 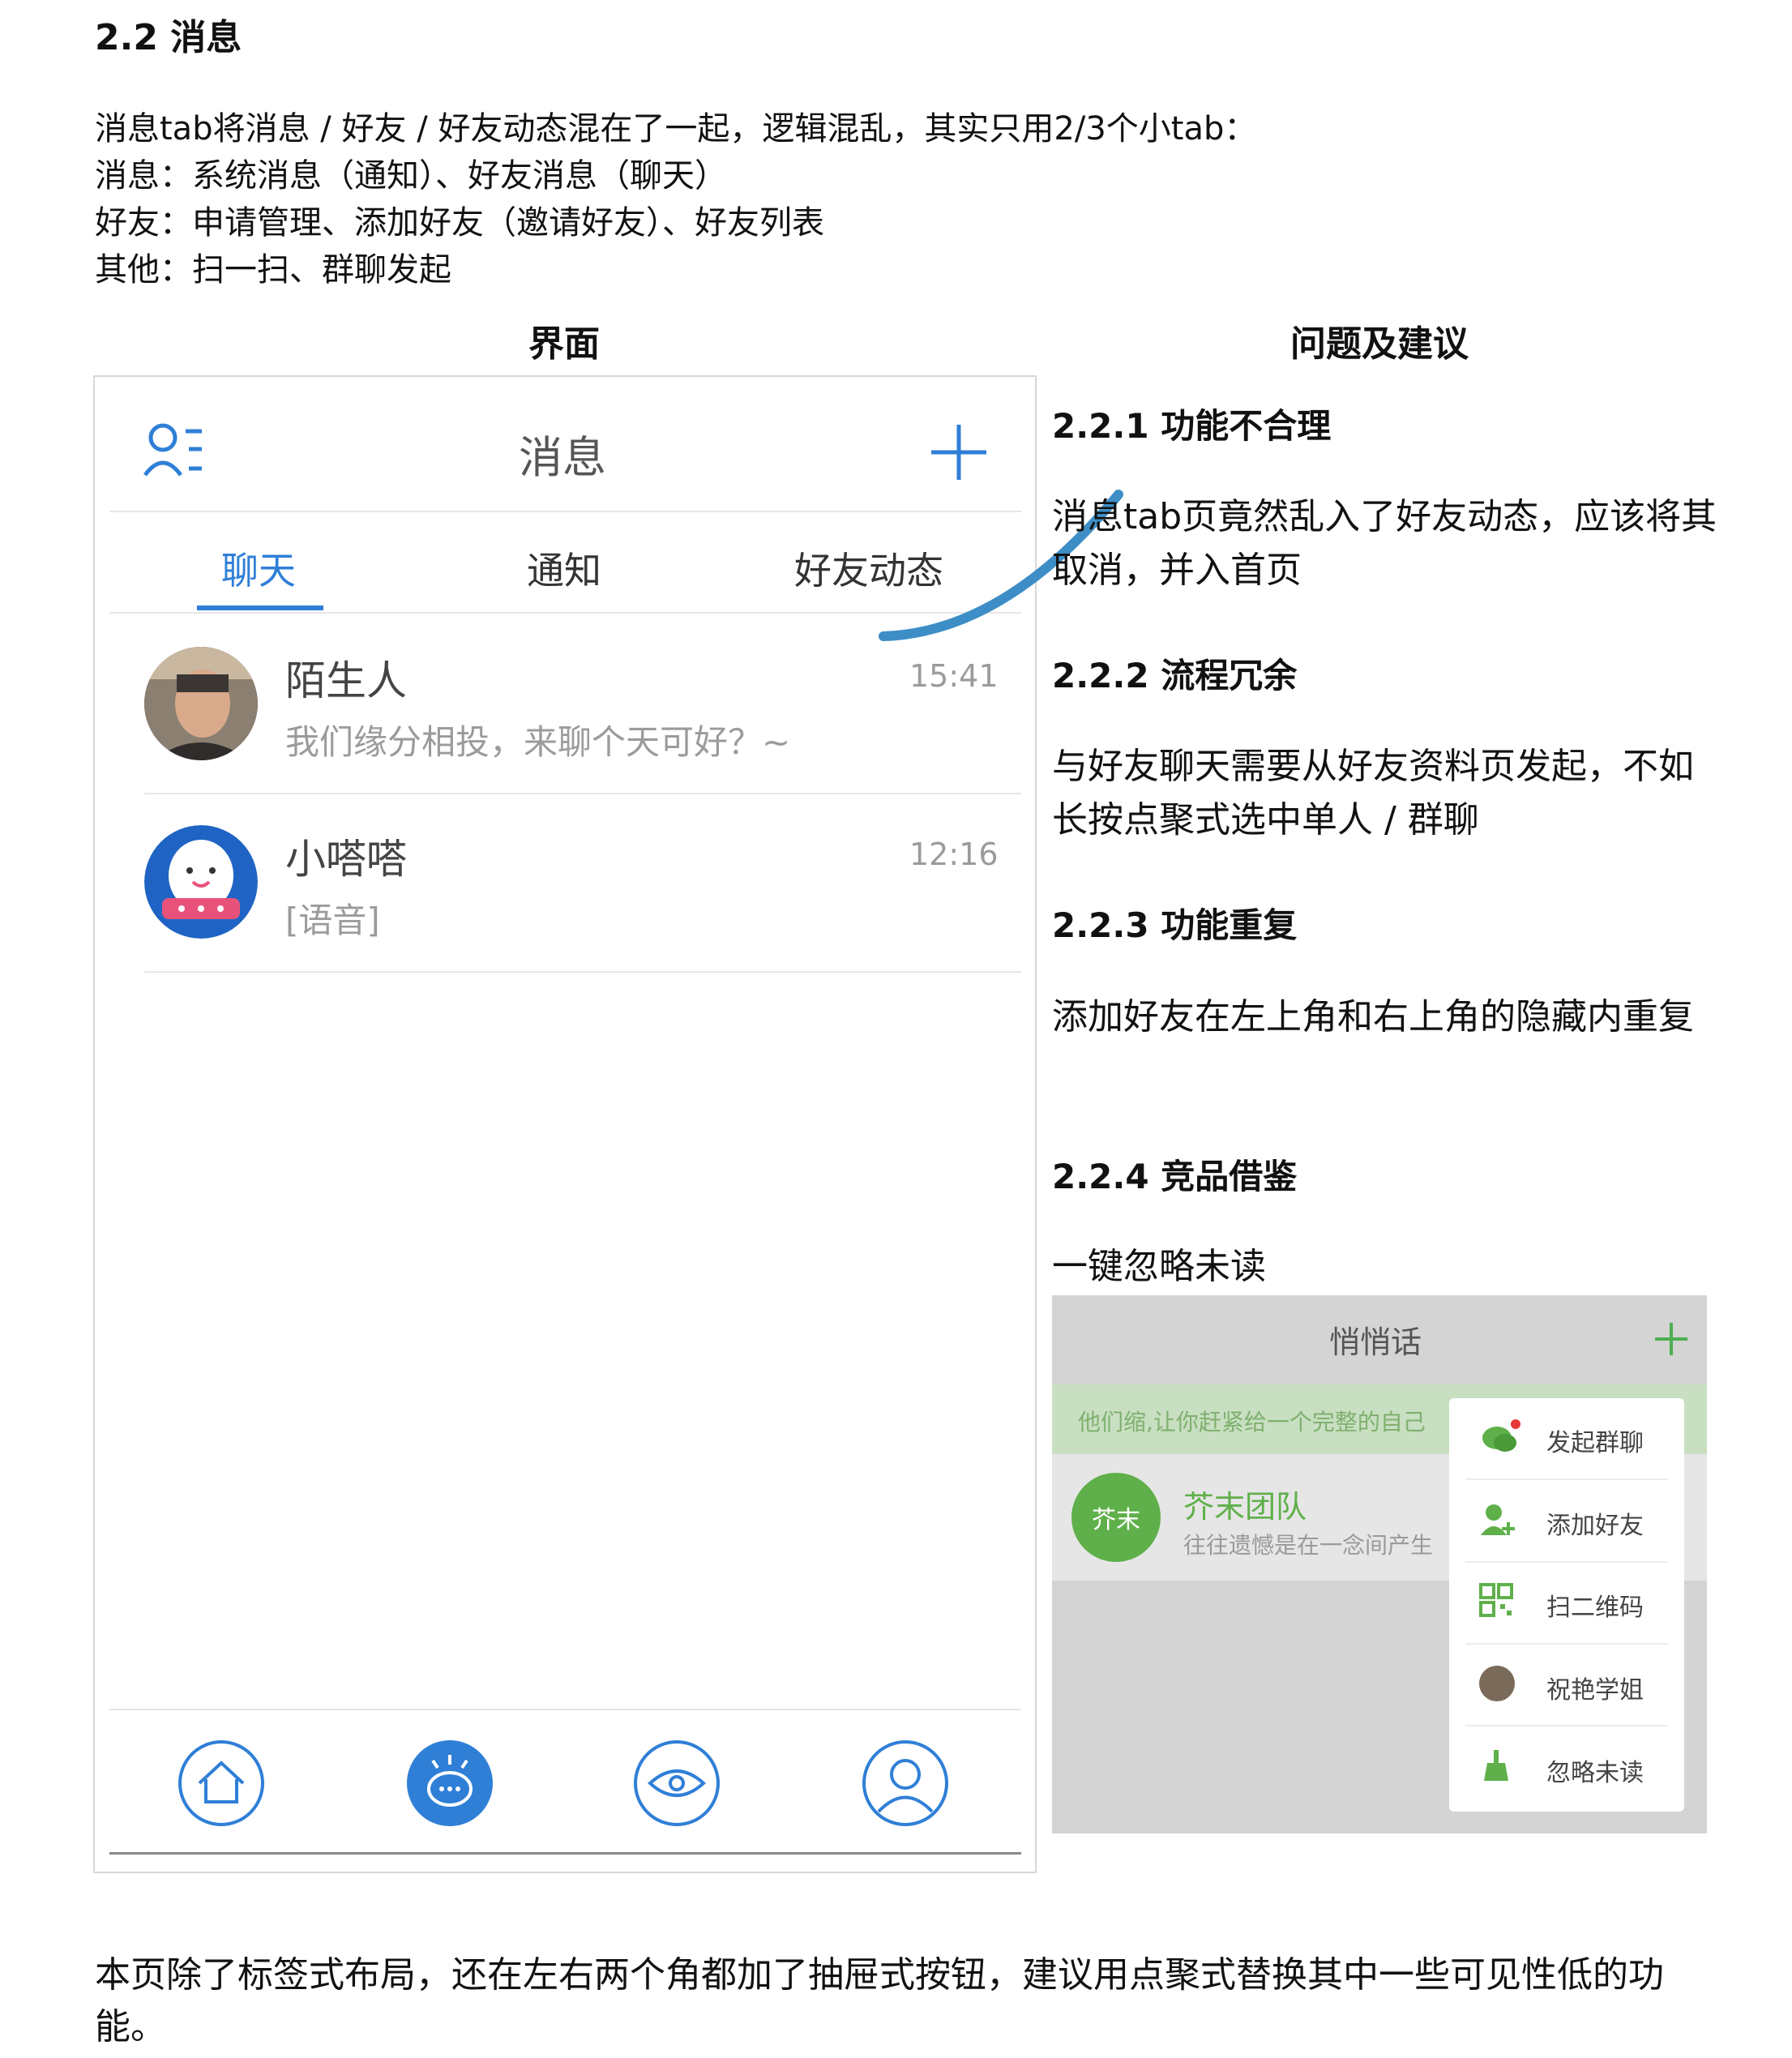 What do you see at coordinates (459, 223) in the screenshot?
I see `intro-line: 好友：申请管理、添加好友（邀请好友）、好友列表` at bounding box center [459, 223].